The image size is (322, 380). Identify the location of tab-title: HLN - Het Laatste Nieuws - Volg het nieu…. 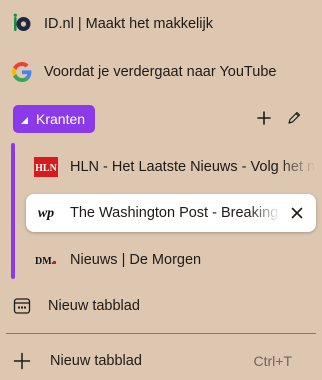
(193, 167).